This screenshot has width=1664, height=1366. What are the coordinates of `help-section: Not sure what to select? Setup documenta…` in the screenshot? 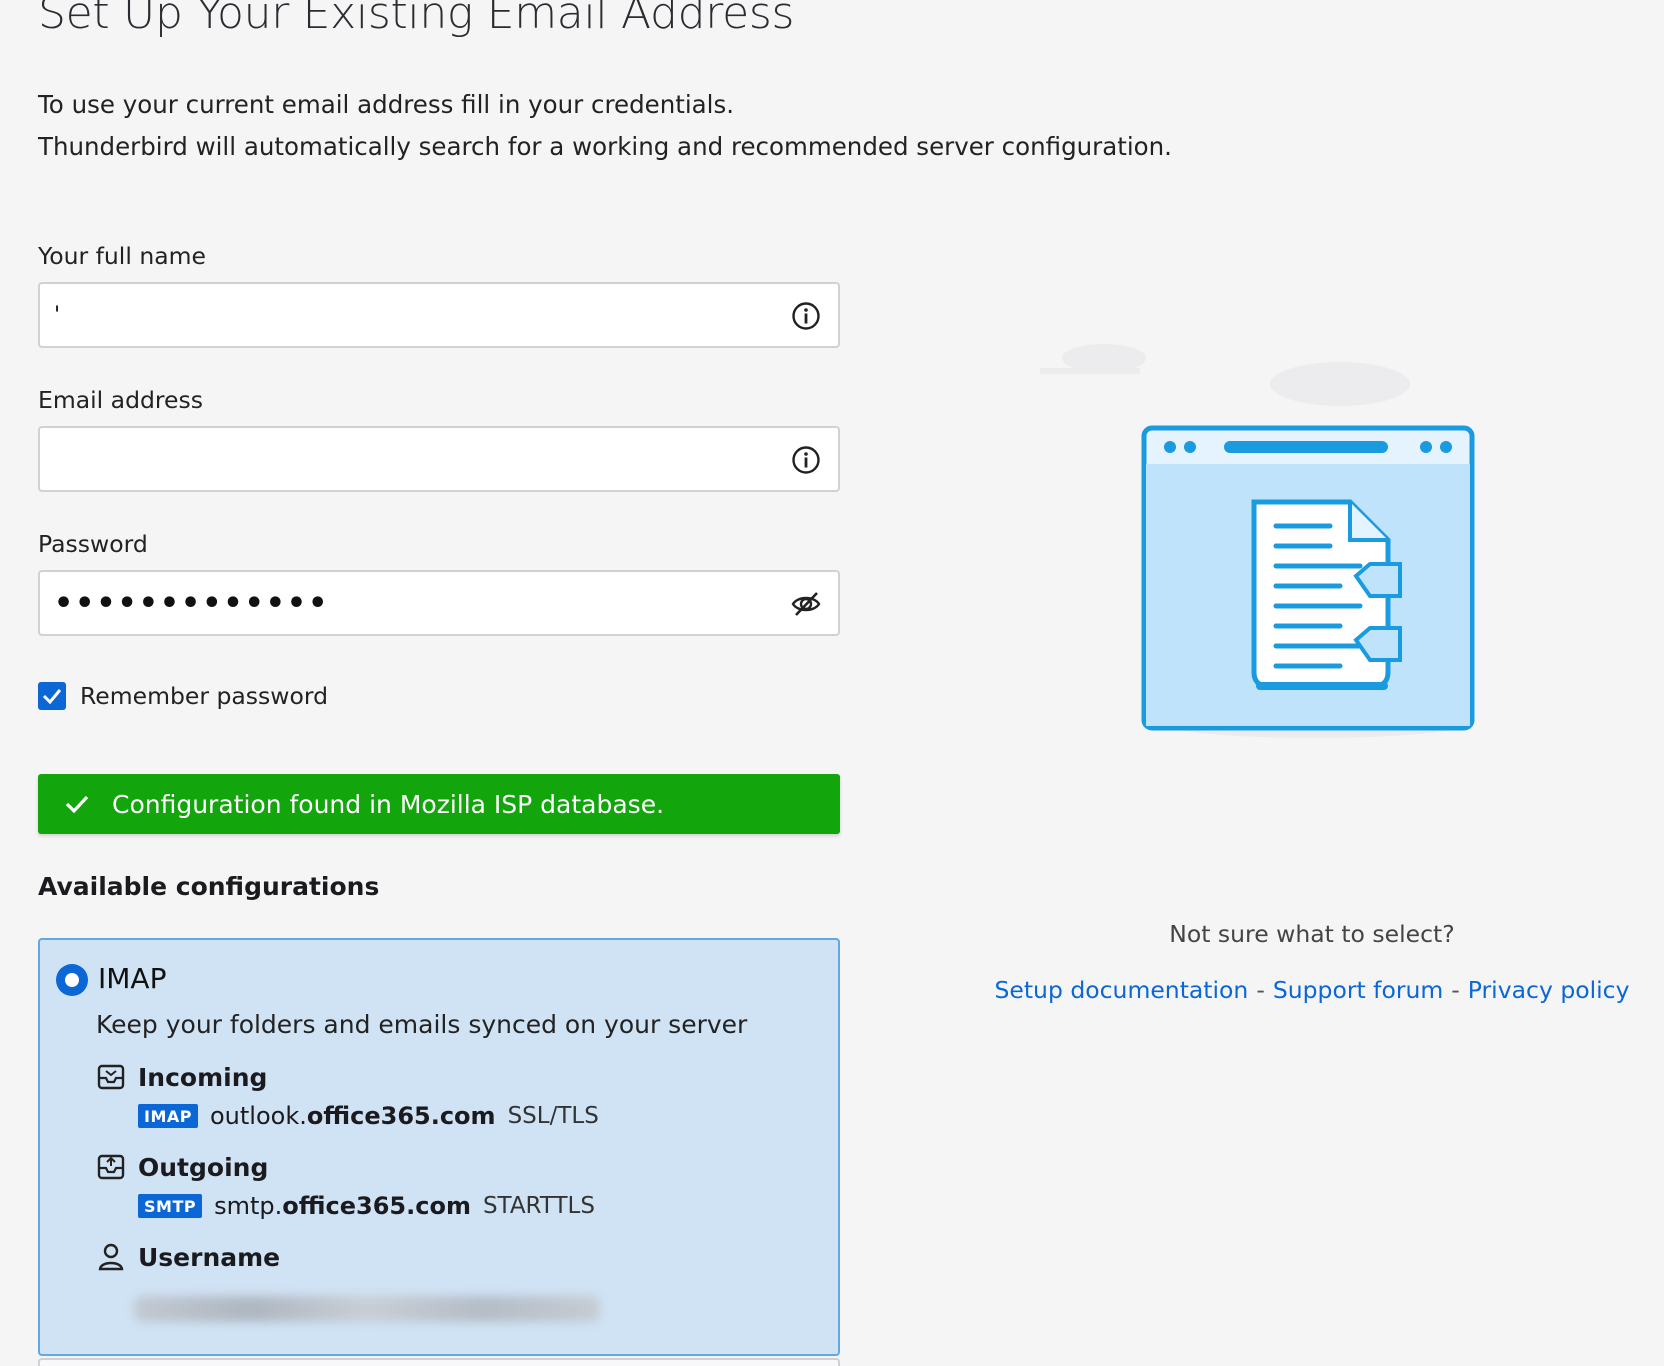 It's located at (1312, 962).